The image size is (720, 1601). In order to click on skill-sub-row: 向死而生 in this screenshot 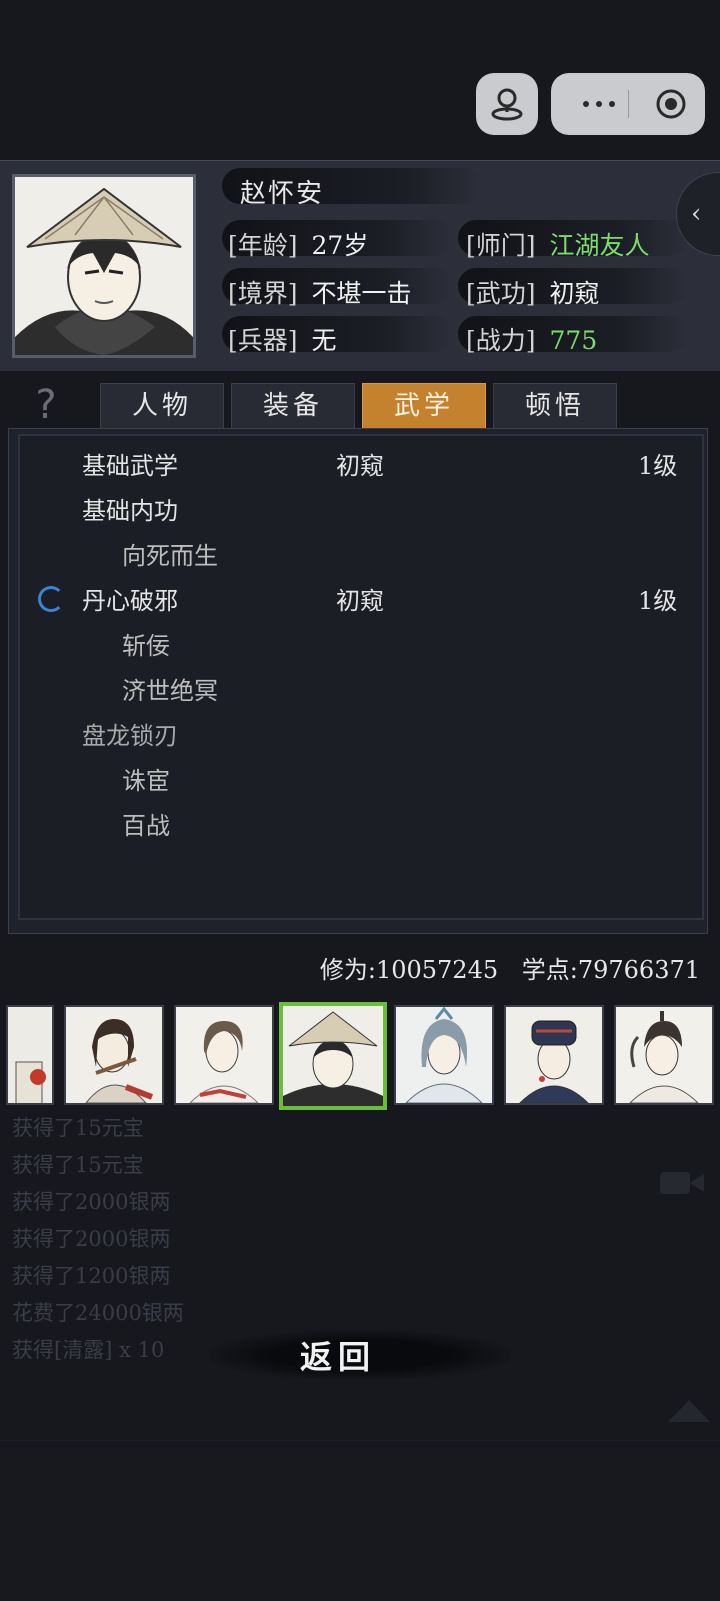, I will do `click(360, 558)`.